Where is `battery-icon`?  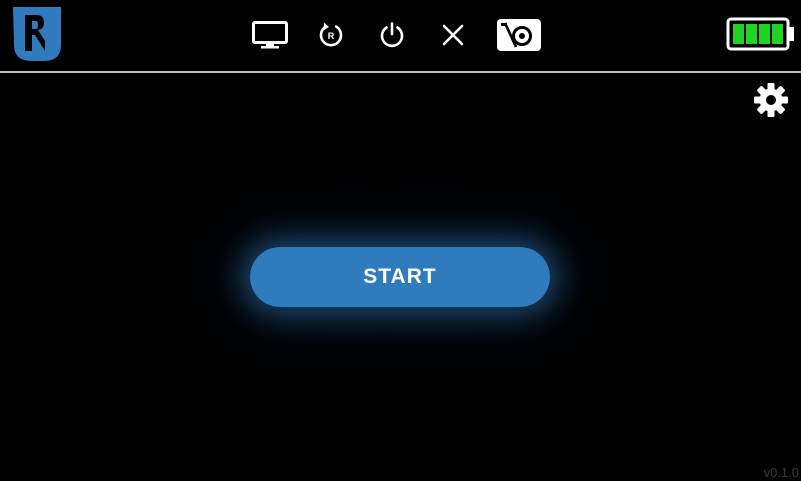 battery-icon is located at coordinates (761, 37).